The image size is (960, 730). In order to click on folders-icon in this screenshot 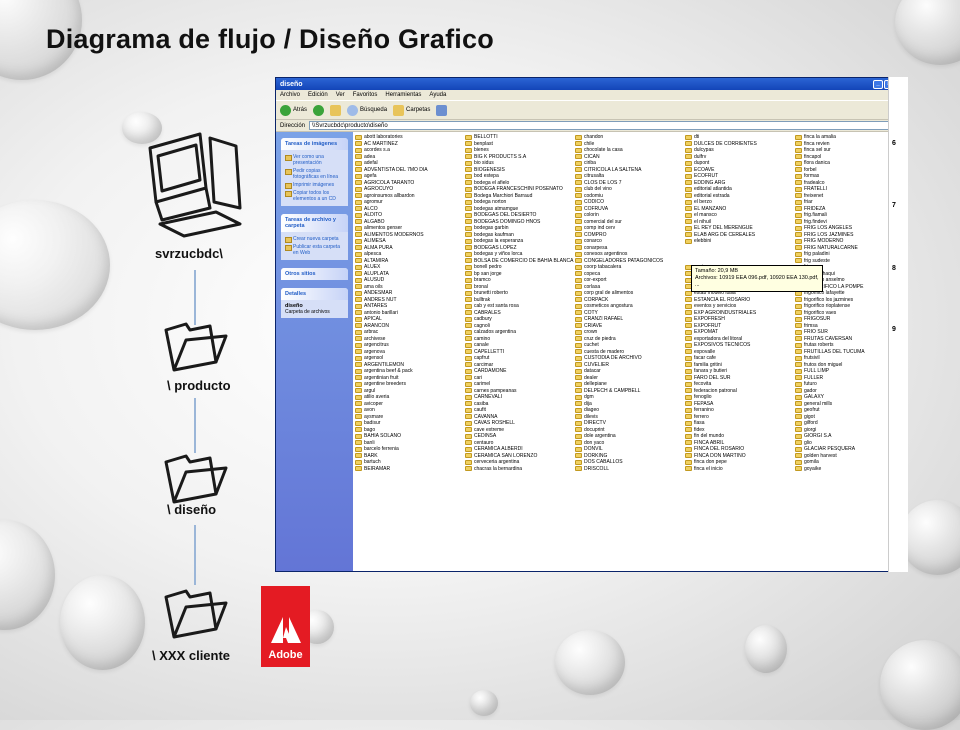, I will do `click(399, 110)`.